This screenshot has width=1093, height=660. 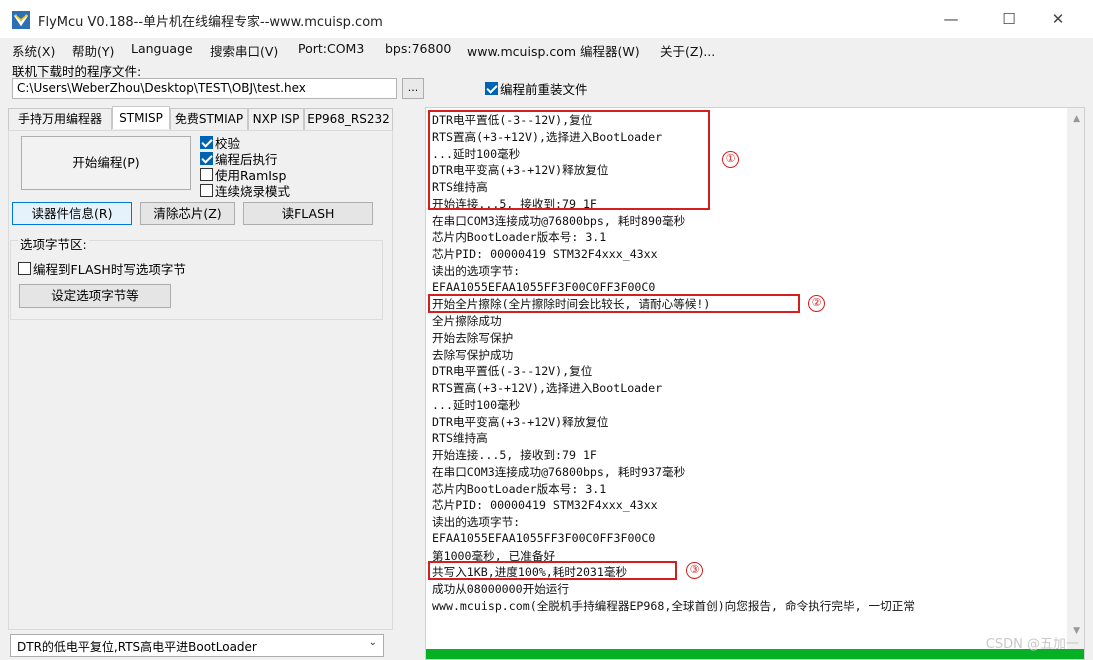 I want to click on menu-help: 帮助(Y), so click(x=93, y=50).